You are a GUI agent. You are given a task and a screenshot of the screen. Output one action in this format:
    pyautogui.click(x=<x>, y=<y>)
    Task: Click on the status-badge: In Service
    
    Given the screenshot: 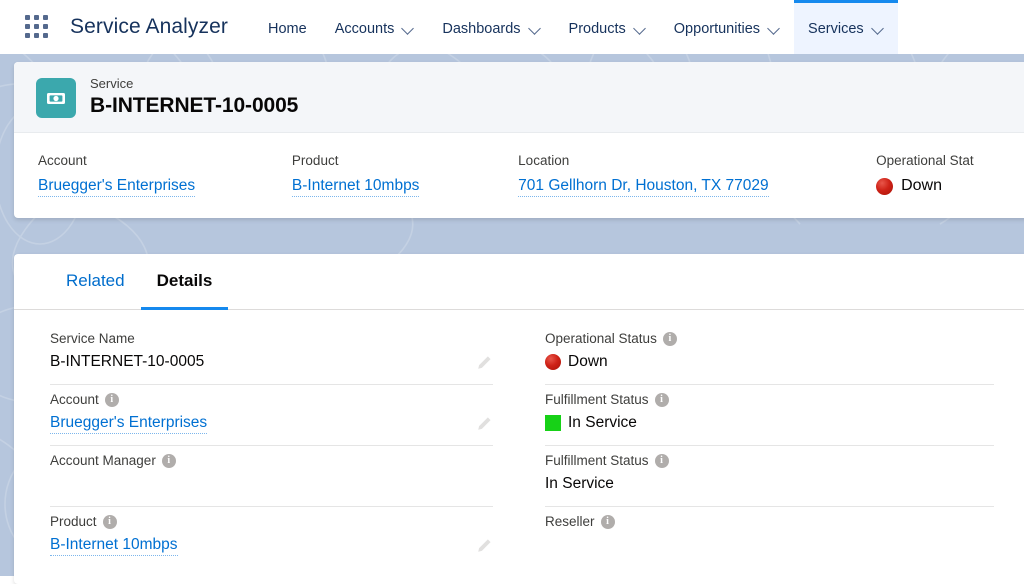 What is the action you would take?
    pyautogui.click(x=602, y=422)
    